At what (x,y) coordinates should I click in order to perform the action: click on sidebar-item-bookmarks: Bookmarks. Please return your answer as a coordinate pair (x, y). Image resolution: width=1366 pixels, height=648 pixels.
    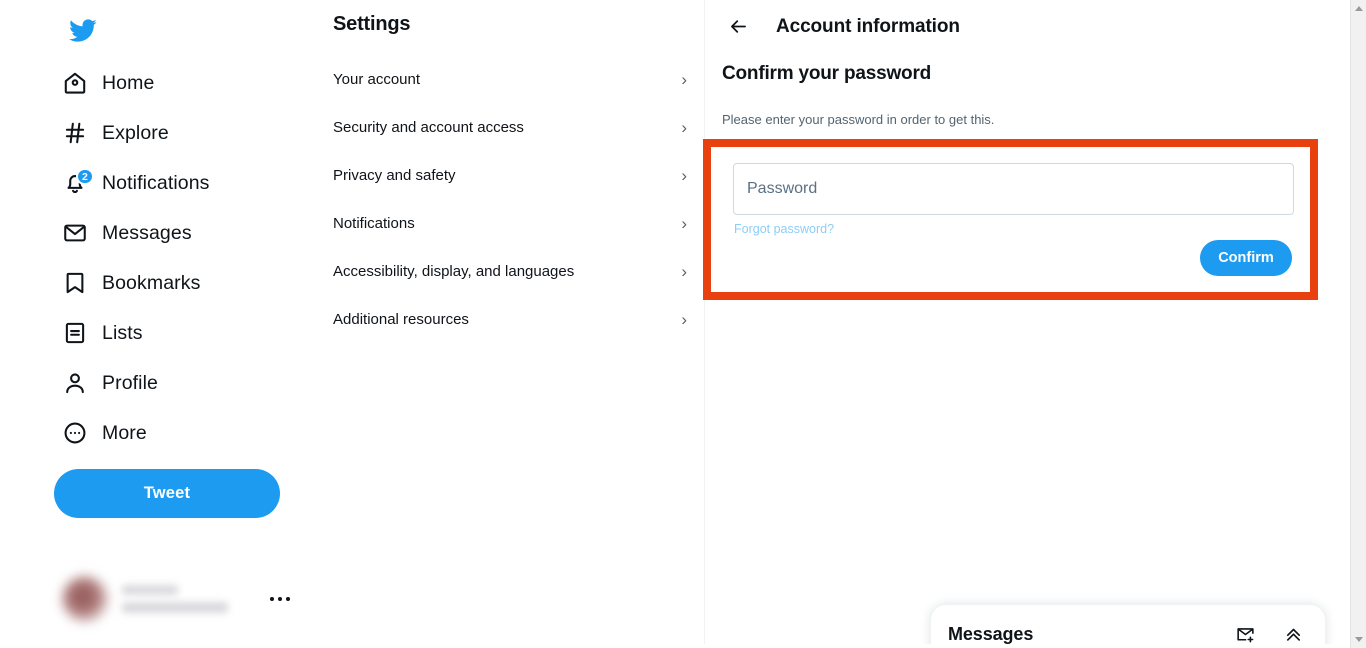
    Looking at the image, I should click on (179, 283).